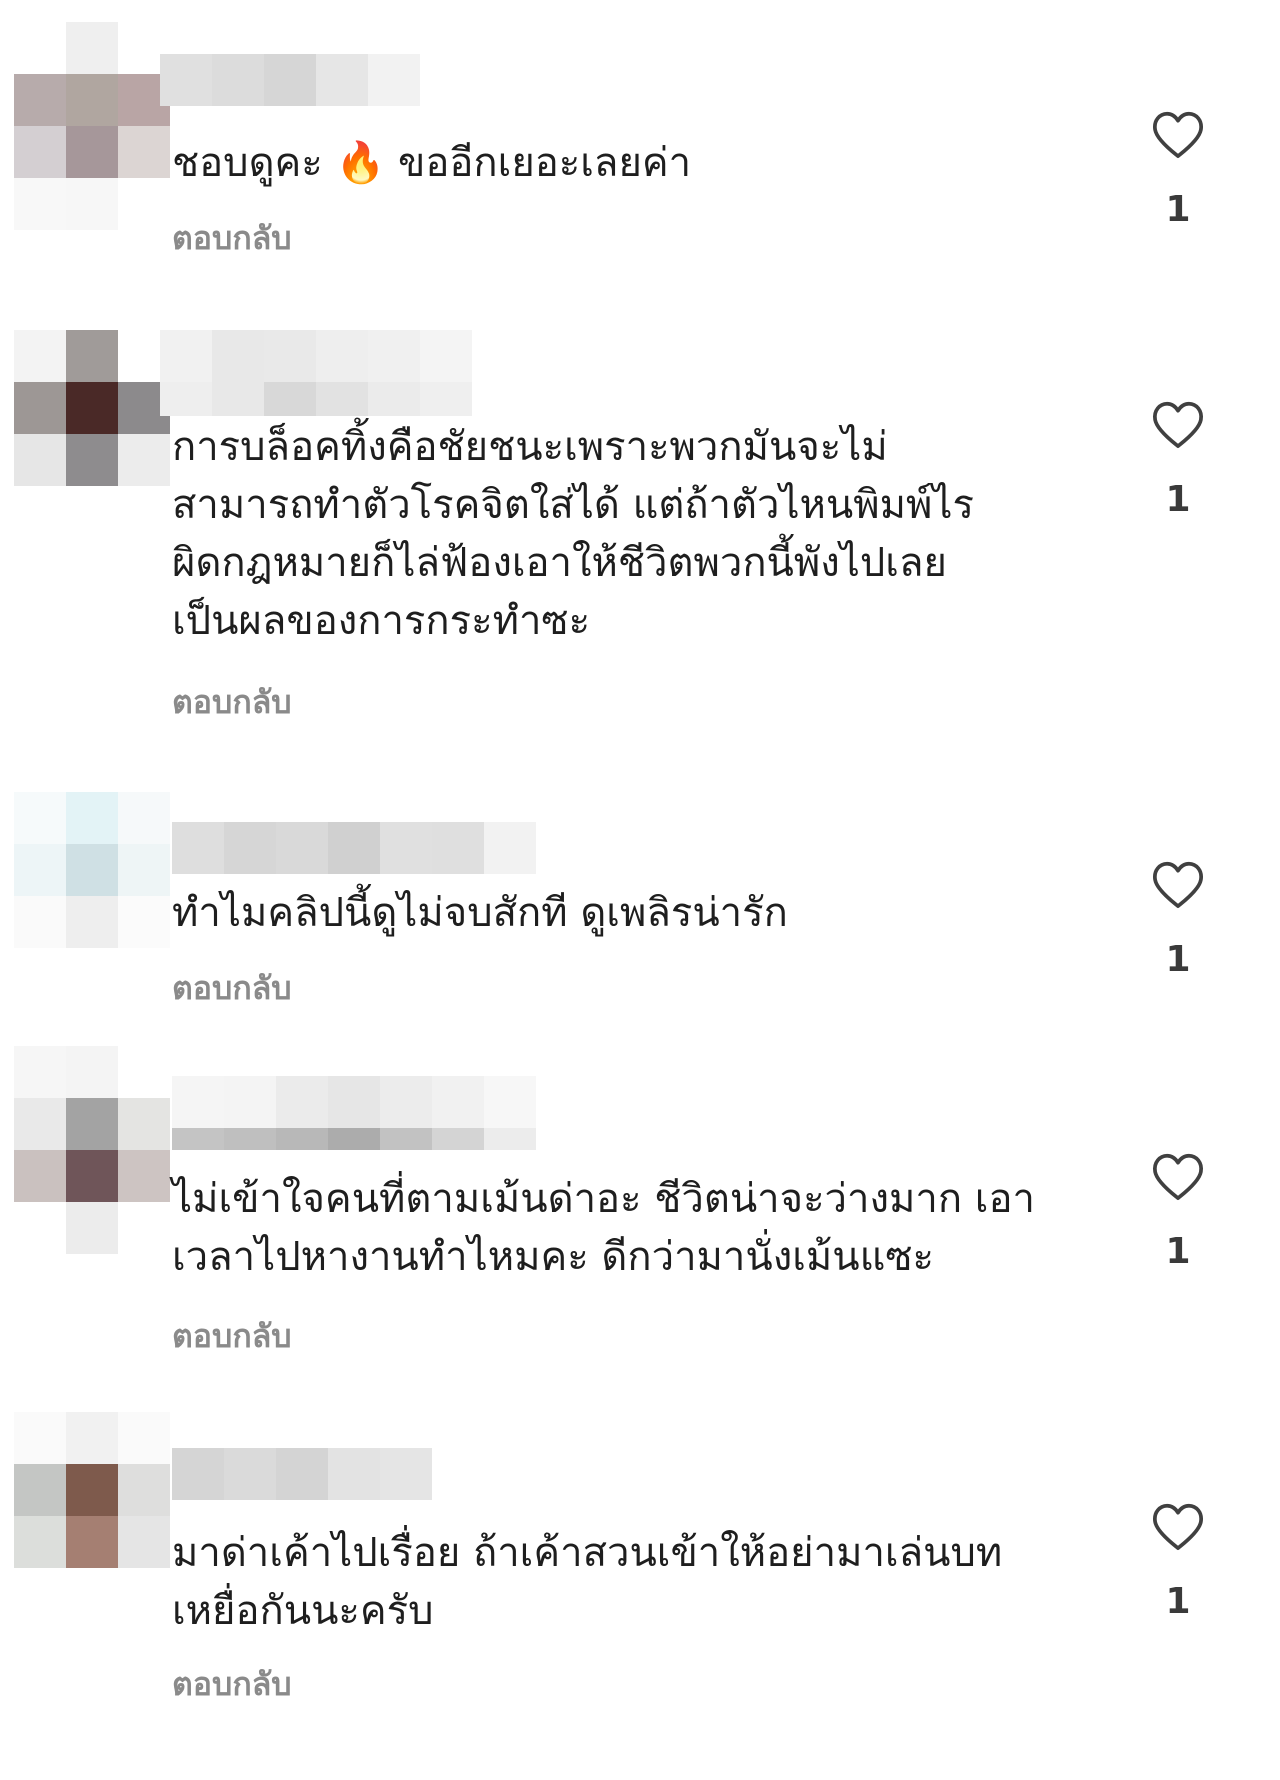  What do you see at coordinates (360, 163) in the screenshot?
I see `fire-emoji-icon: 🔥` at bounding box center [360, 163].